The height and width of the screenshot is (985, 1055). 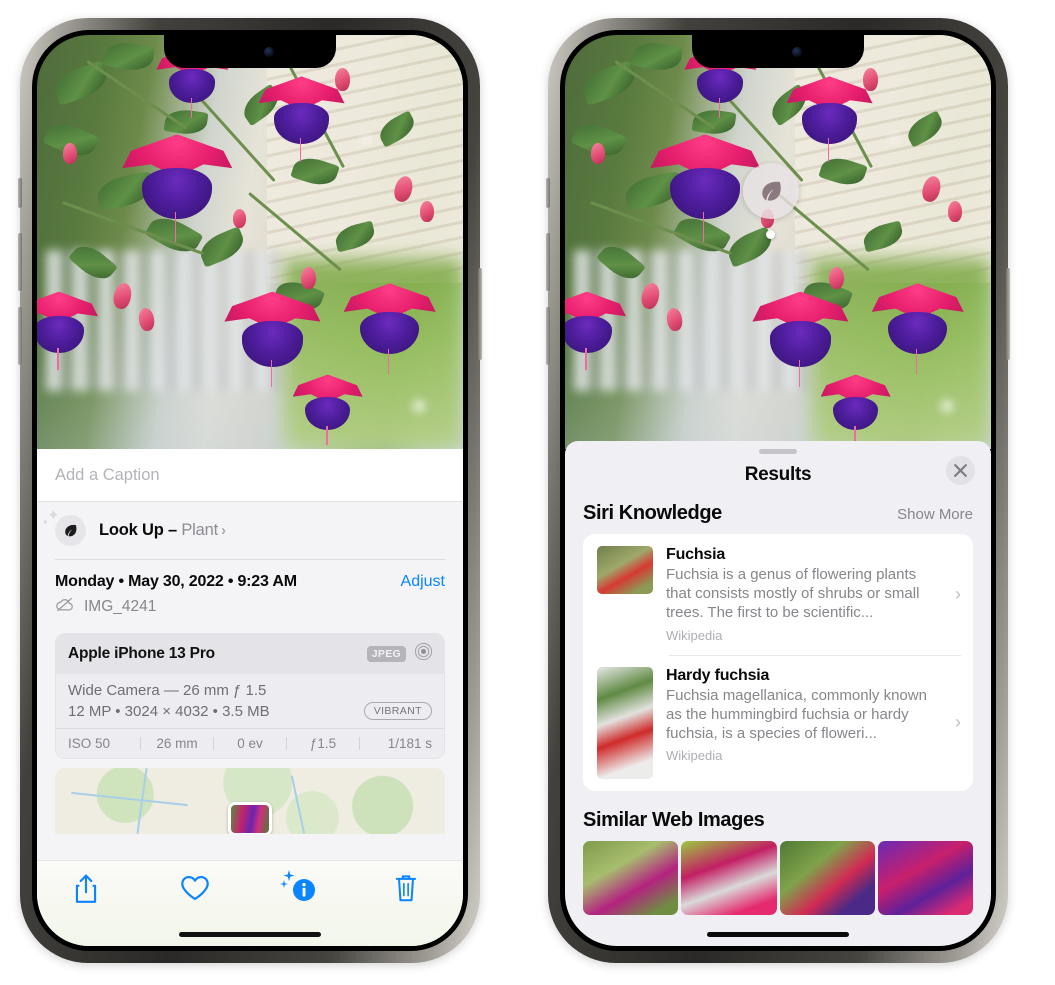 I want to click on exif-exposure: 0 ev, so click(x=250, y=743).